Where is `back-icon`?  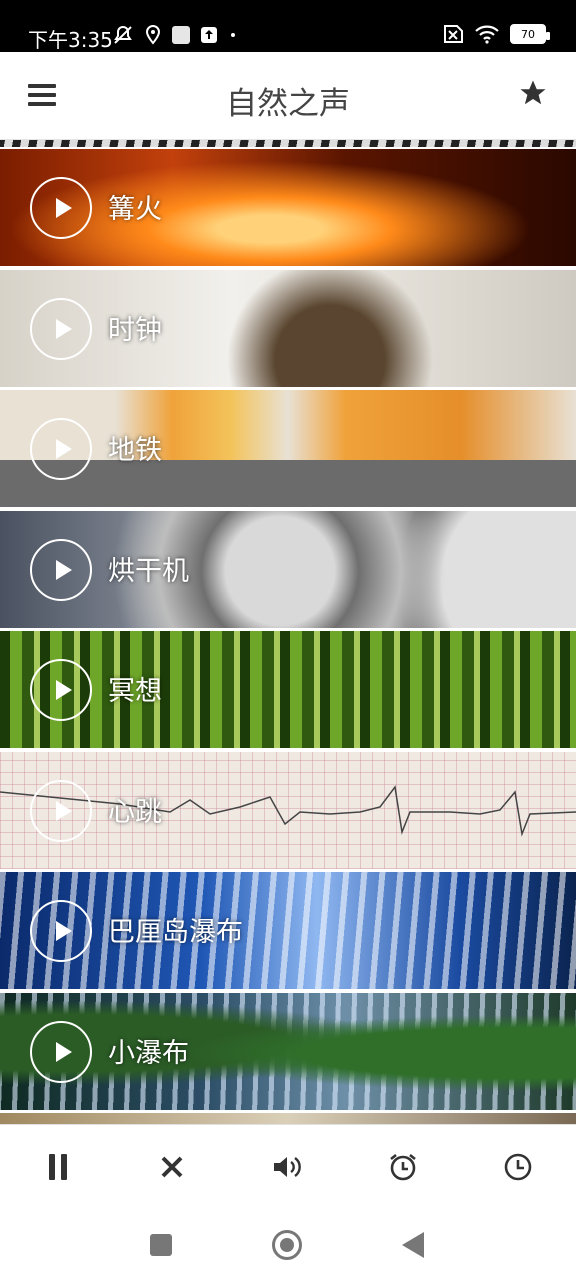 back-icon is located at coordinates (413, 1245).